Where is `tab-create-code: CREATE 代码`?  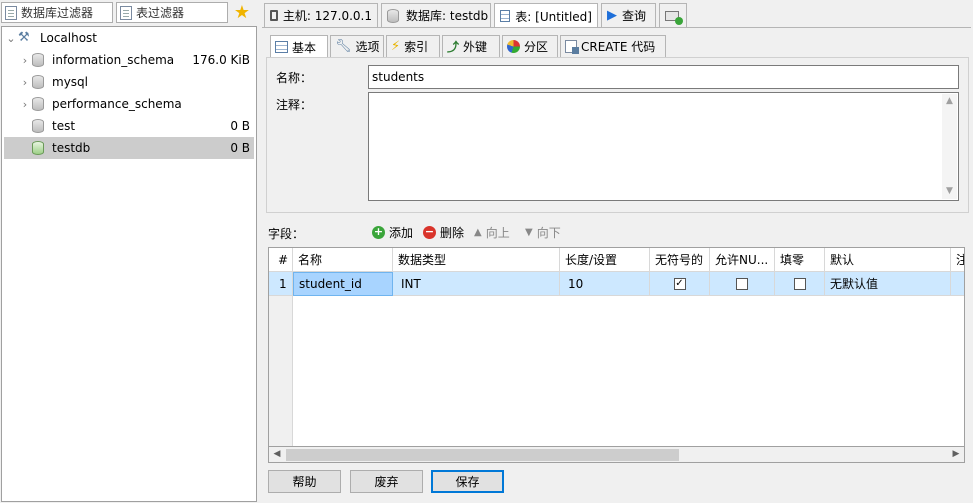
tab-create-code: CREATE 代码 is located at coordinates (613, 46).